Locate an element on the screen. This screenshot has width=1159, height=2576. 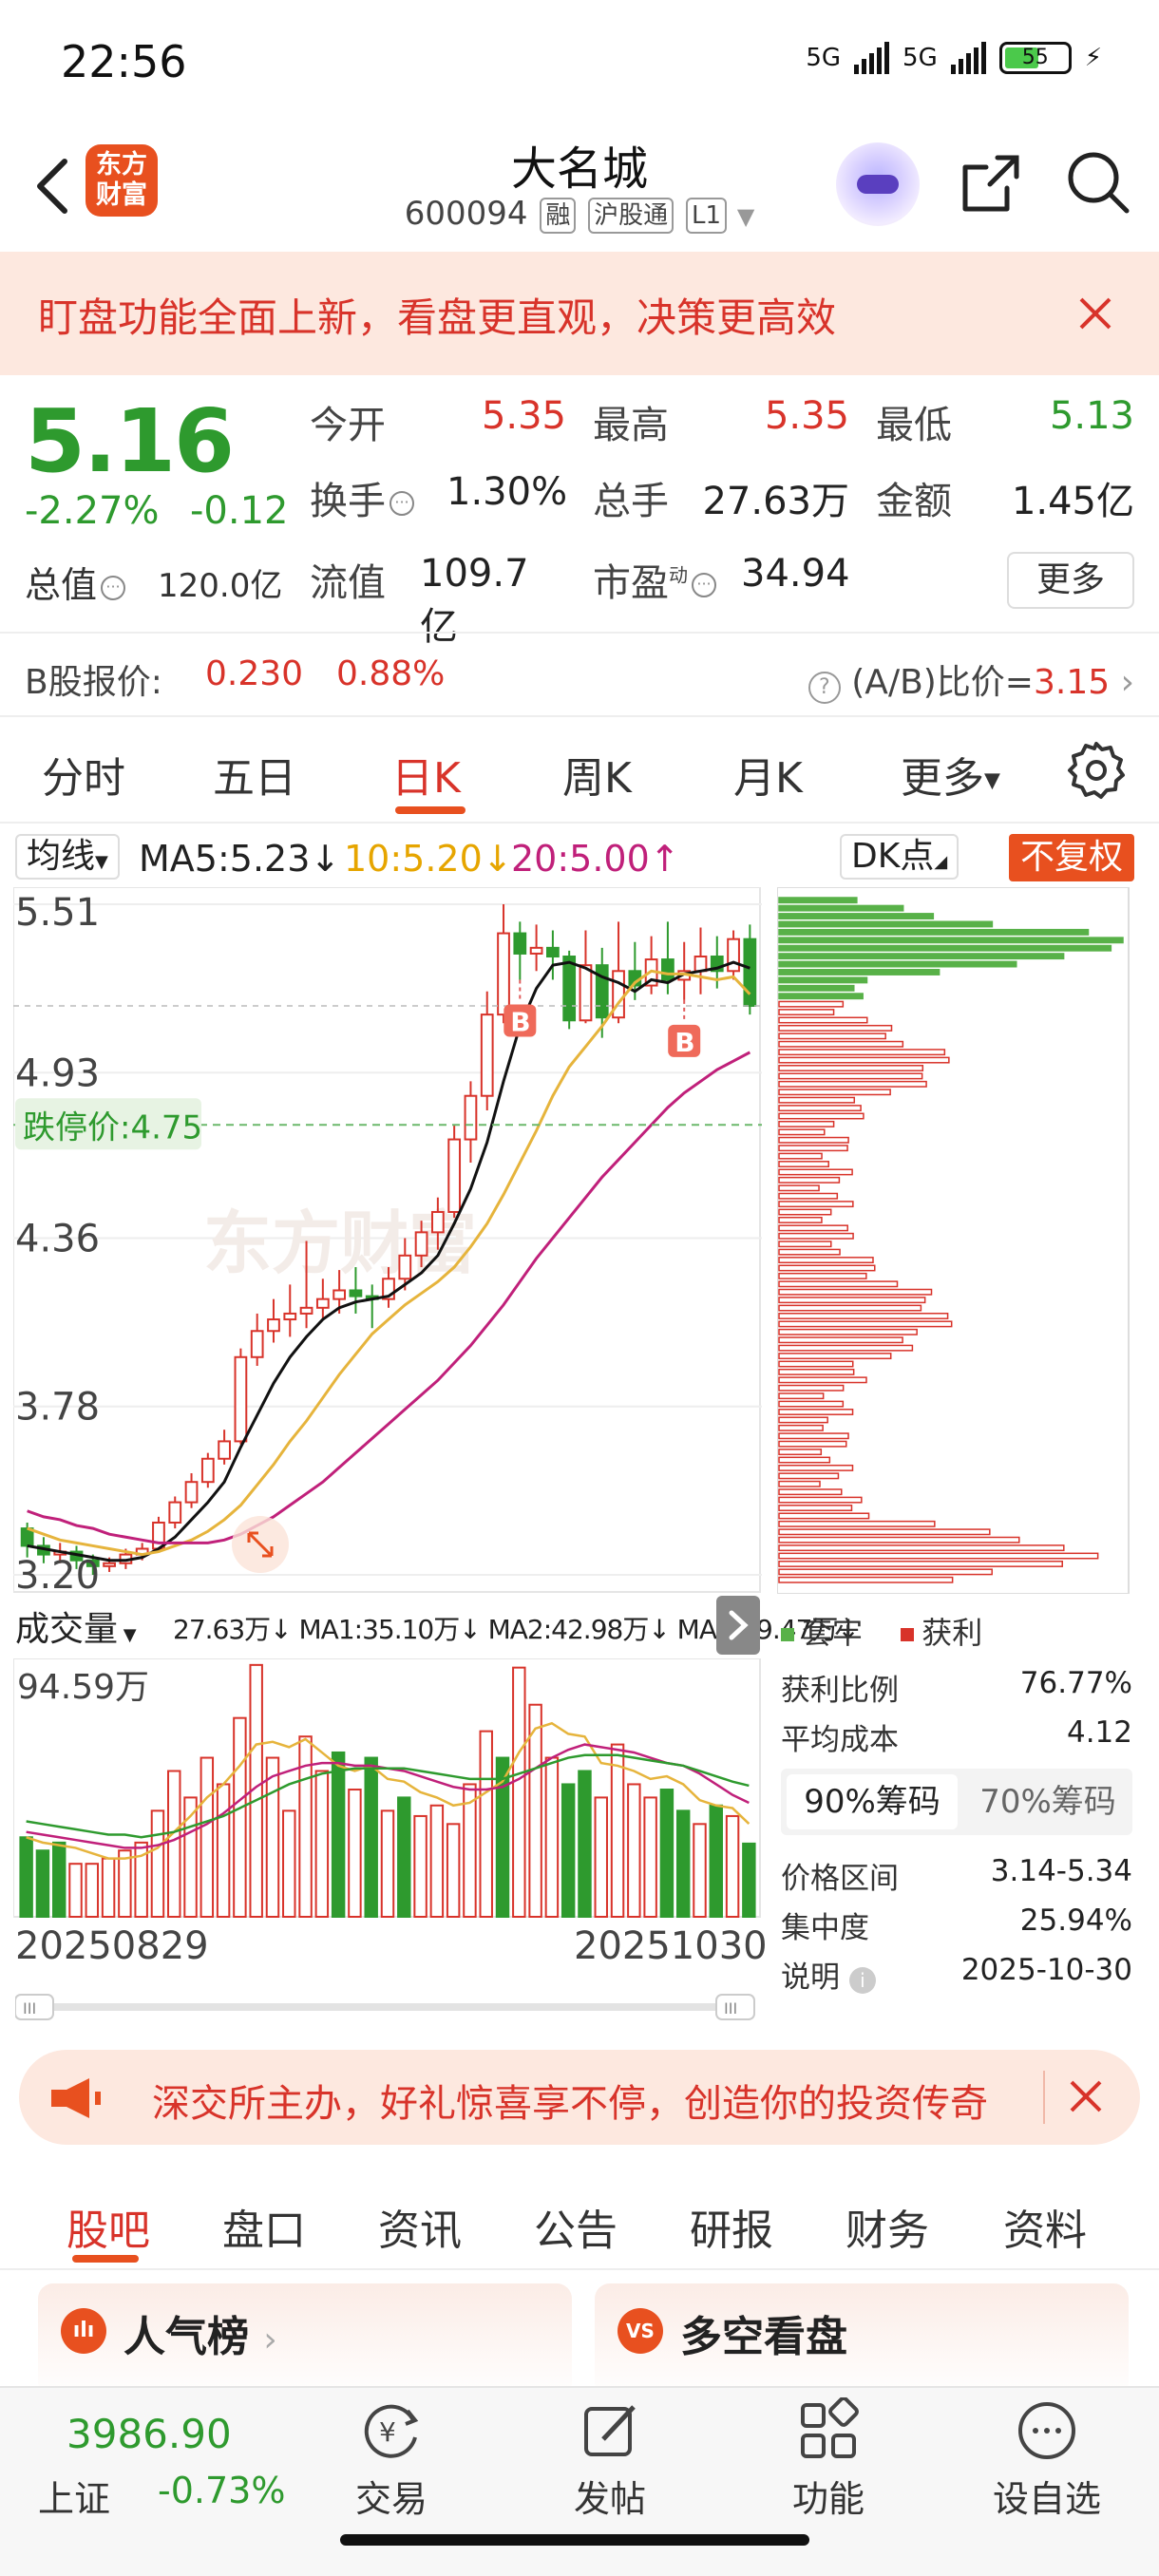
active-tab-indicator is located at coordinates (430, 810).